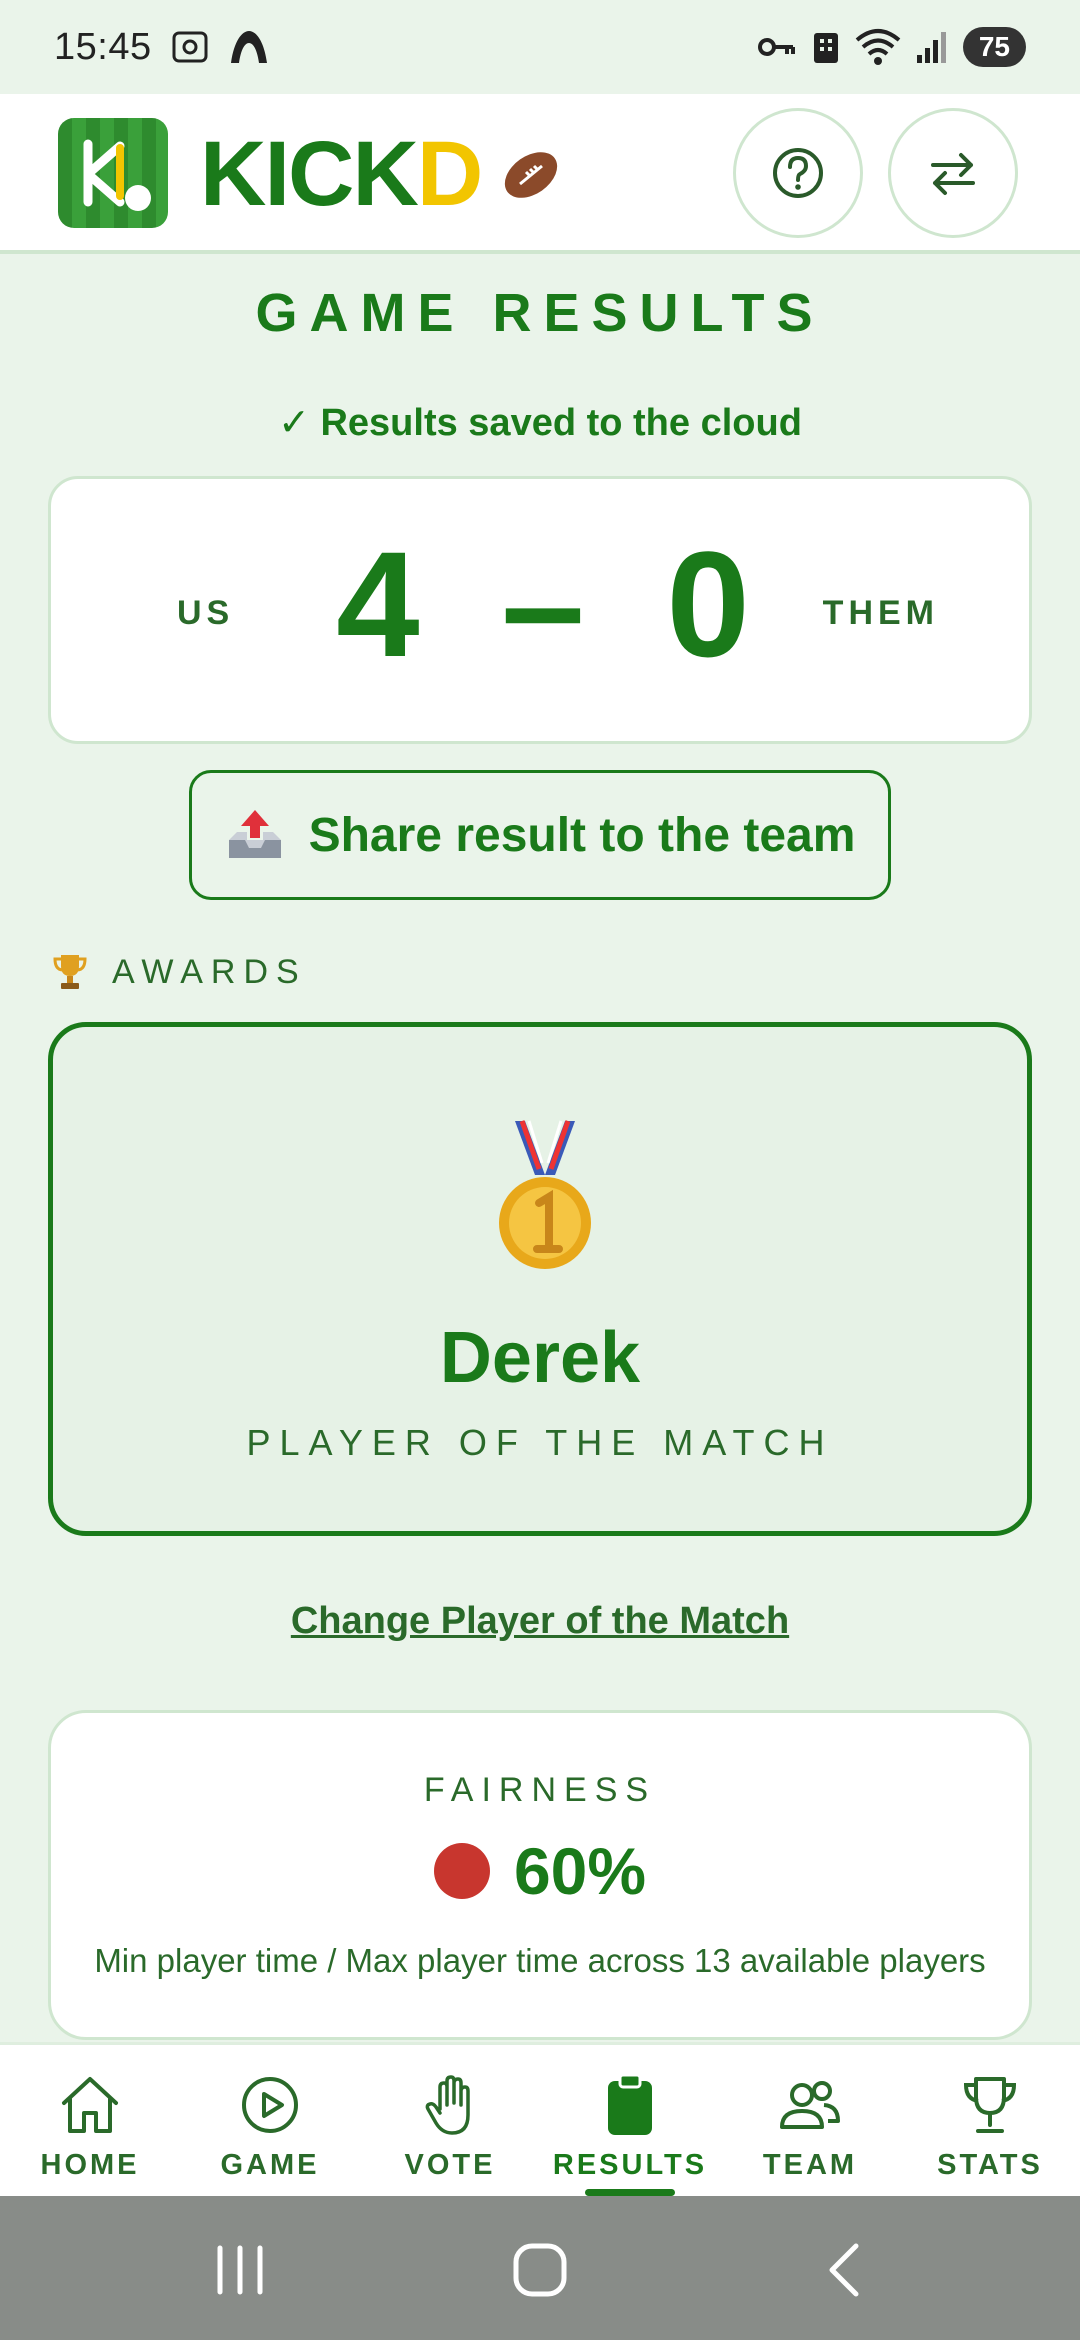 The image size is (1080, 2340). I want to click on nav-stats: STATS, so click(990, 2120).